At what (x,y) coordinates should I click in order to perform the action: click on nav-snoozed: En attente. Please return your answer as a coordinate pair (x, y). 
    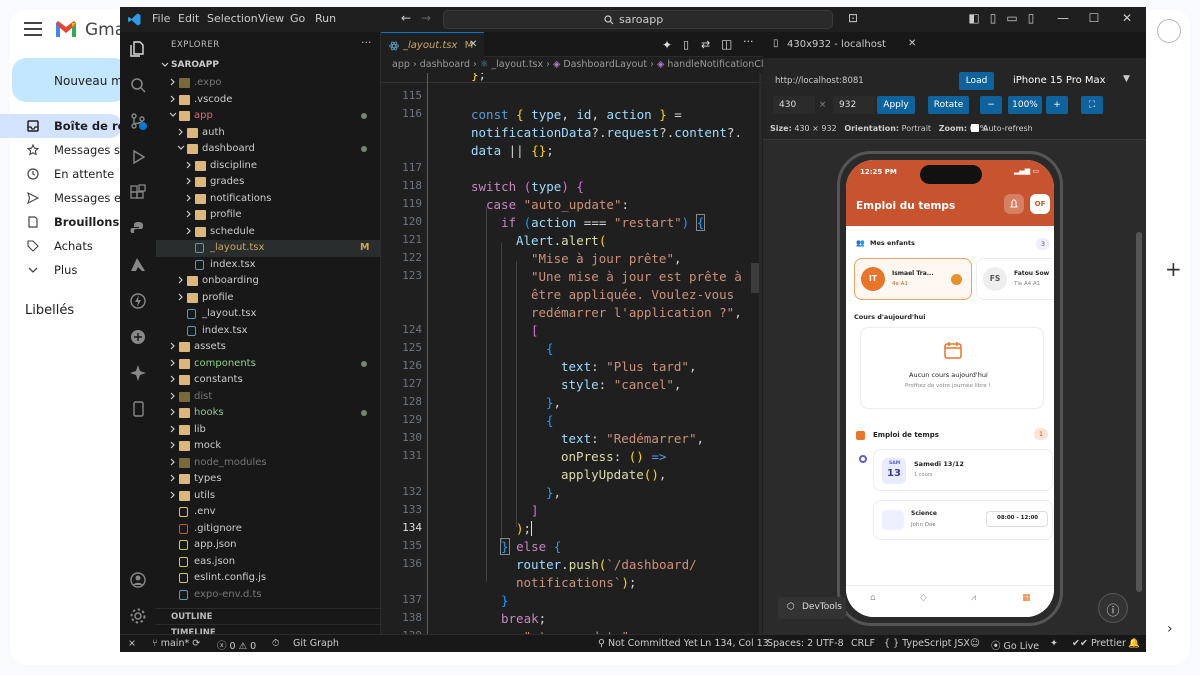
    Looking at the image, I should click on (61, 174).